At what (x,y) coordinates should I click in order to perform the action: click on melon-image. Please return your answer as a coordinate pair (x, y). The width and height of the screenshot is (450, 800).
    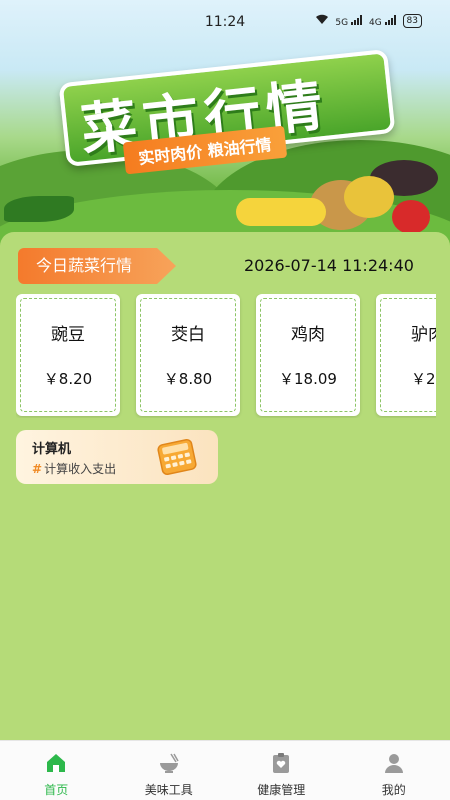
    Looking at the image, I should click on (369, 197).